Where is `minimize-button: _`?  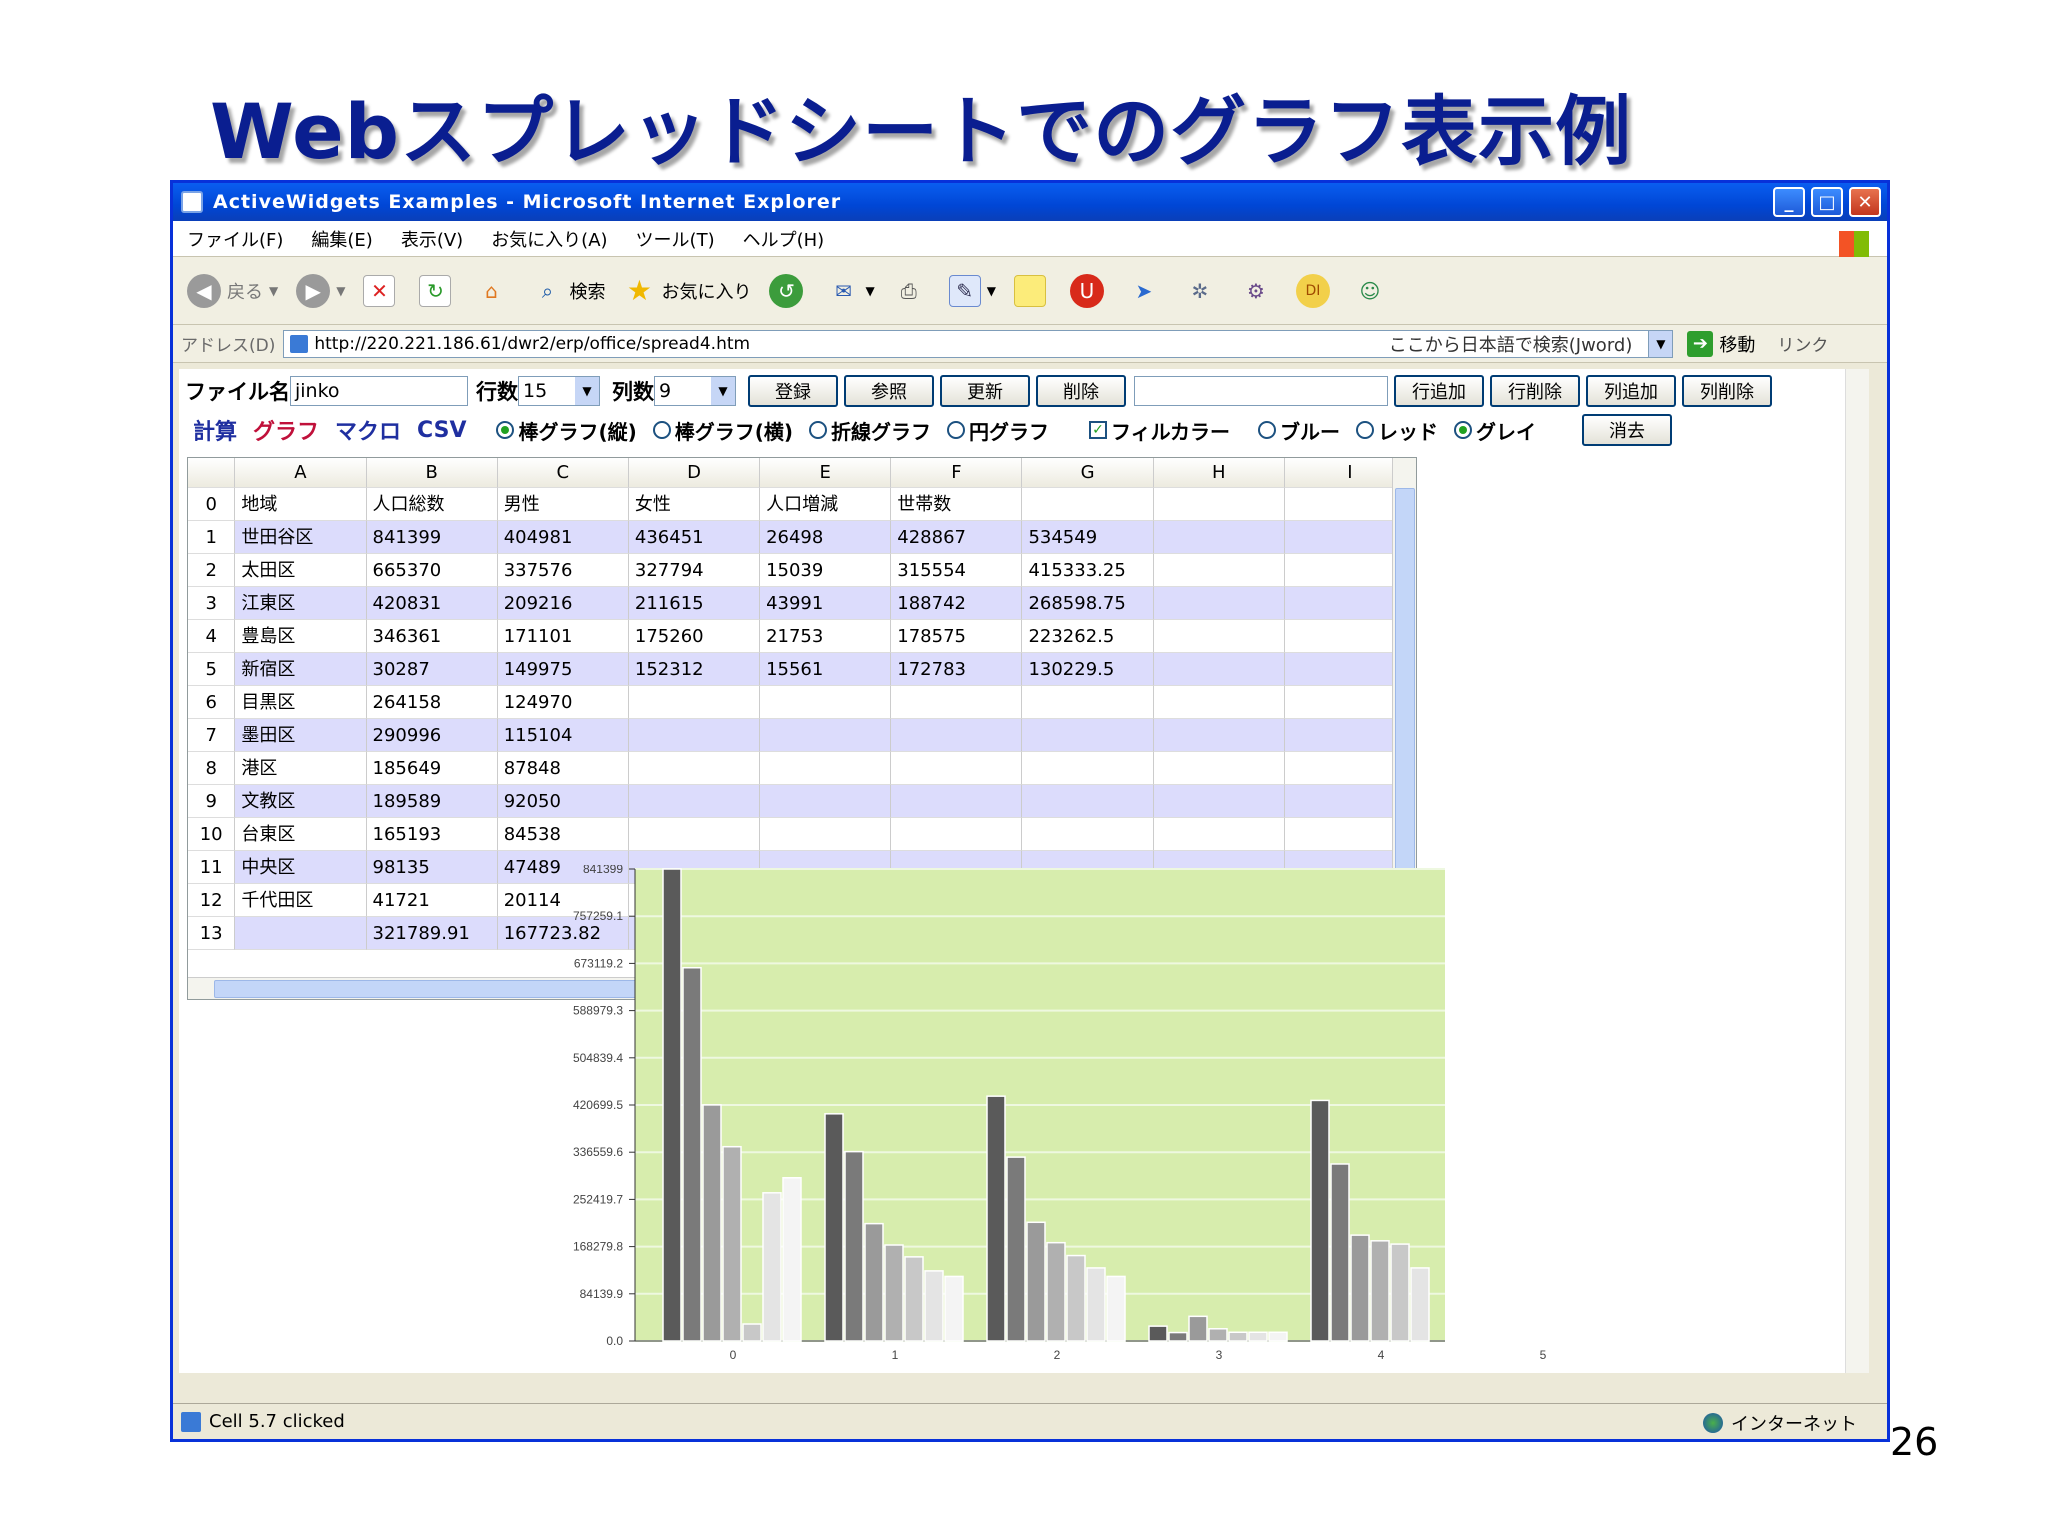
minimize-button: _ is located at coordinates (1789, 202).